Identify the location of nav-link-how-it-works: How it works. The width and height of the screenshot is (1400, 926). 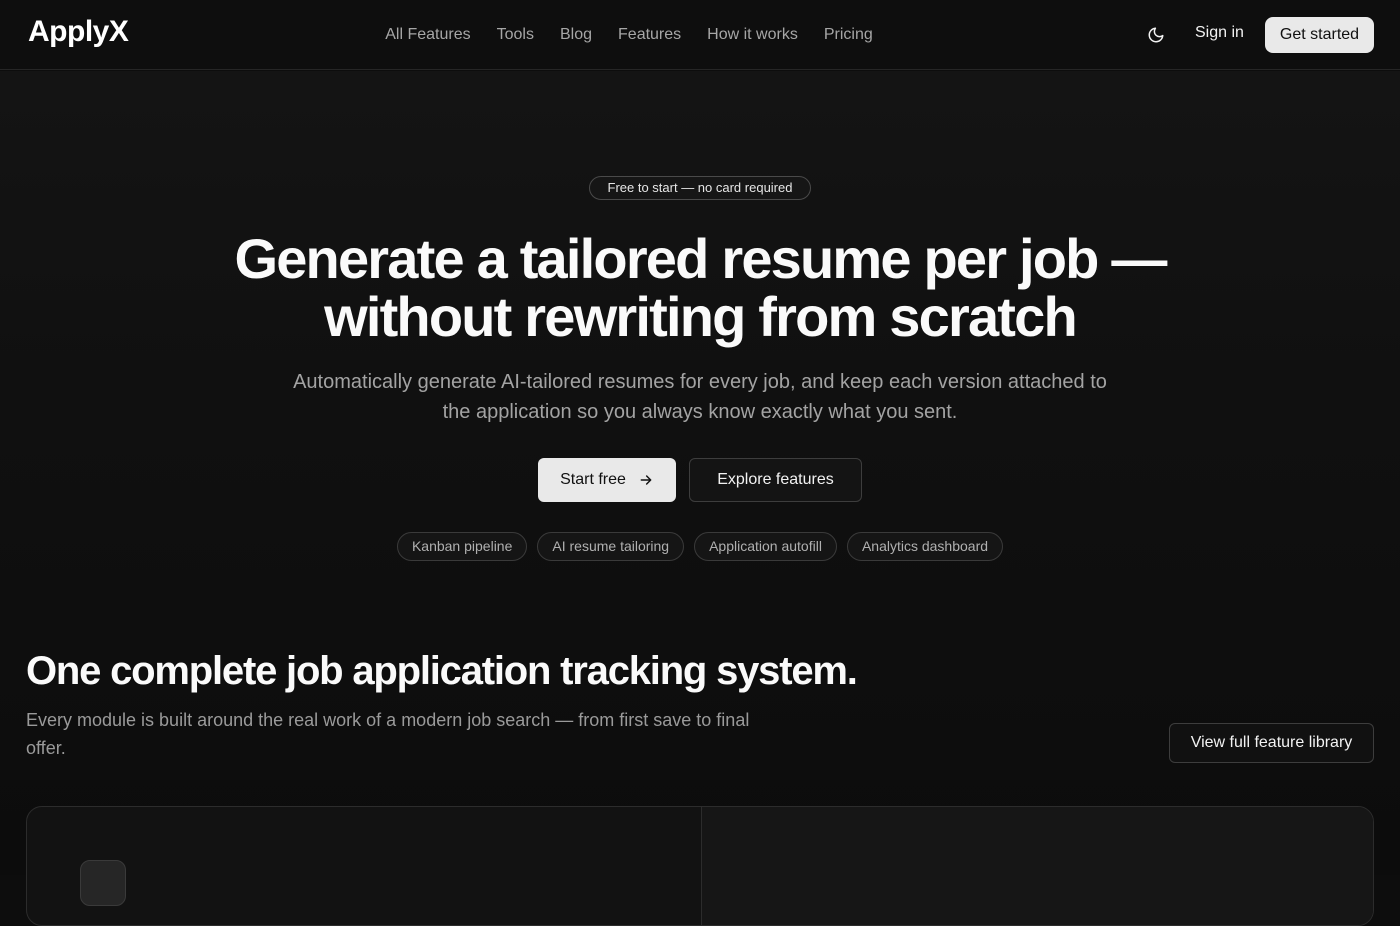
(752, 35).